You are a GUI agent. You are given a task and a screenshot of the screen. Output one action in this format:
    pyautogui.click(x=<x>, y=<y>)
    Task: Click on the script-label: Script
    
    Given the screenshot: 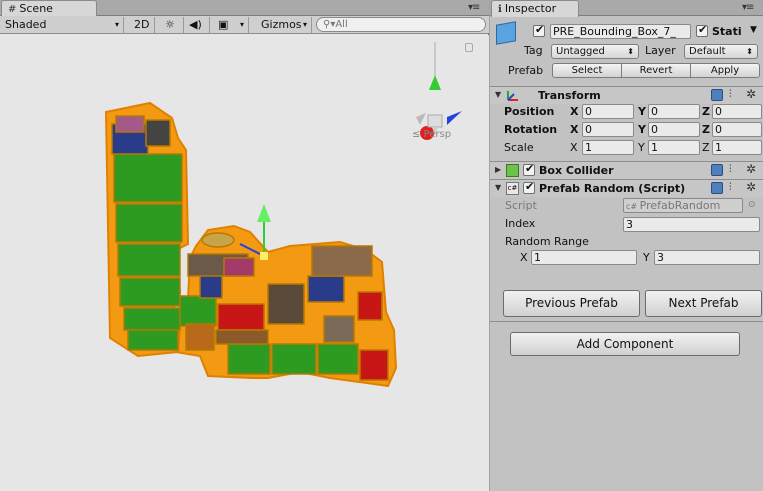 What is the action you would take?
    pyautogui.click(x=521, y=205)
    